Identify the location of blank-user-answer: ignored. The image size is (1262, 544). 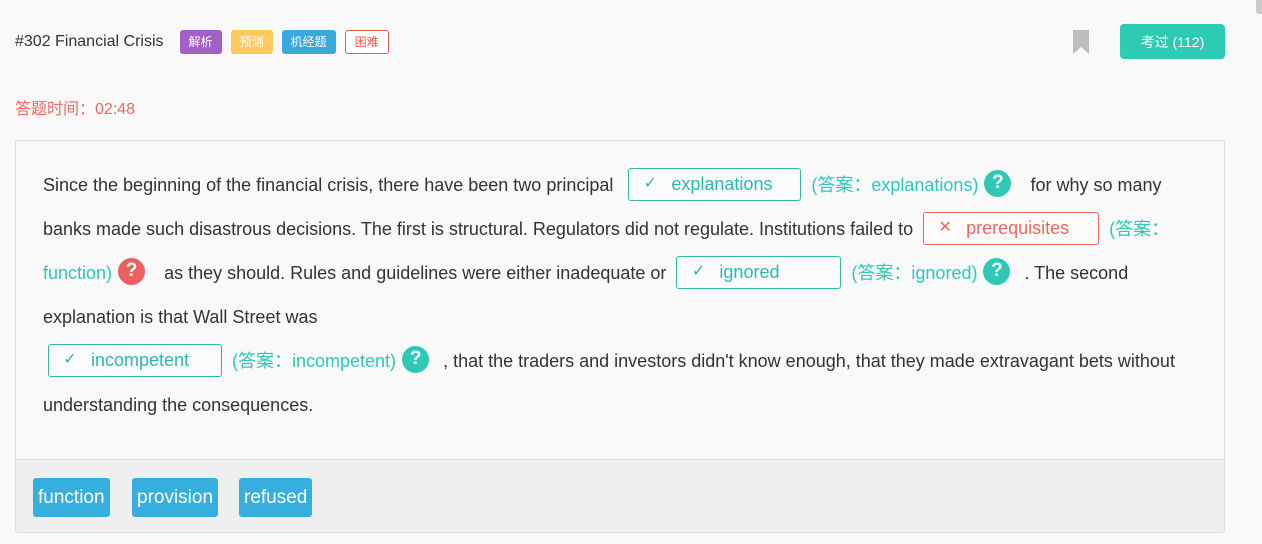
(749, 272).